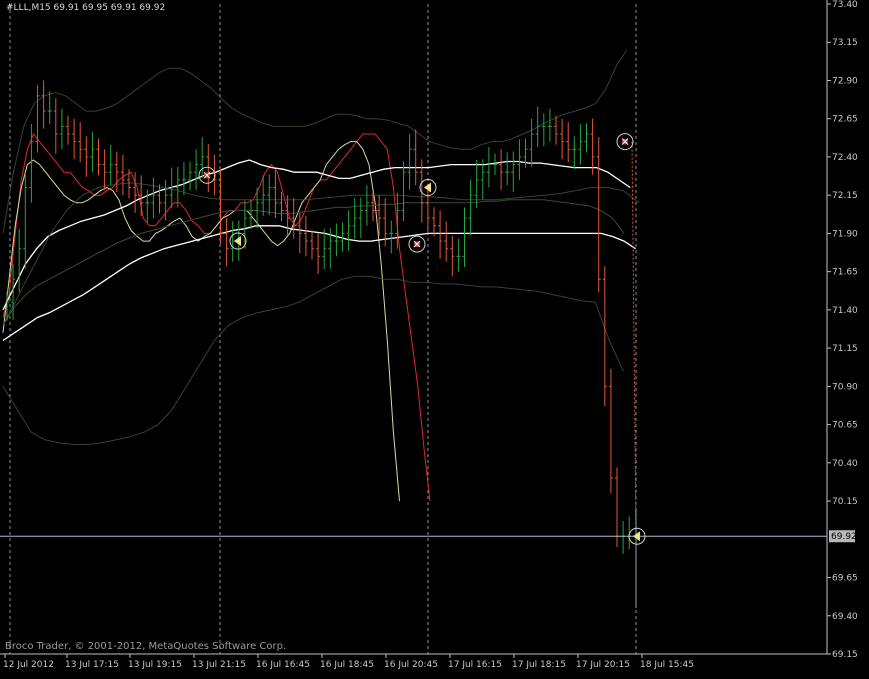 The width and height of the screenshot is (869, 679). I want to click on time-tick-label: 12 Jul 2012, so click(28, 665).